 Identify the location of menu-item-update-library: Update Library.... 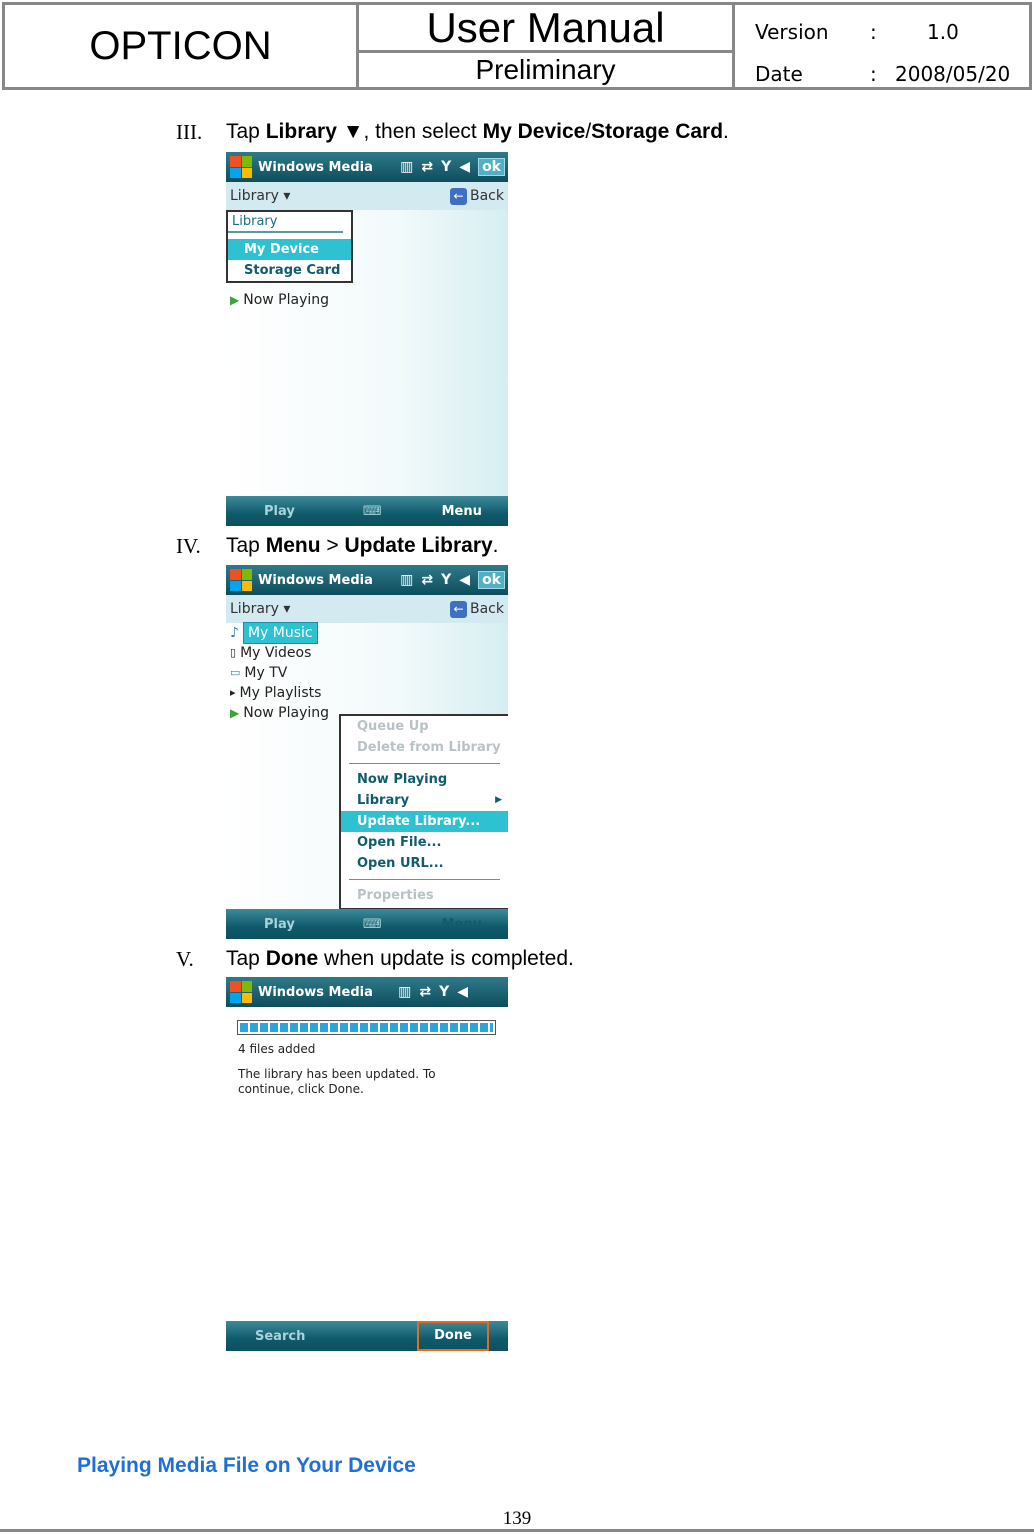
(424, 821).